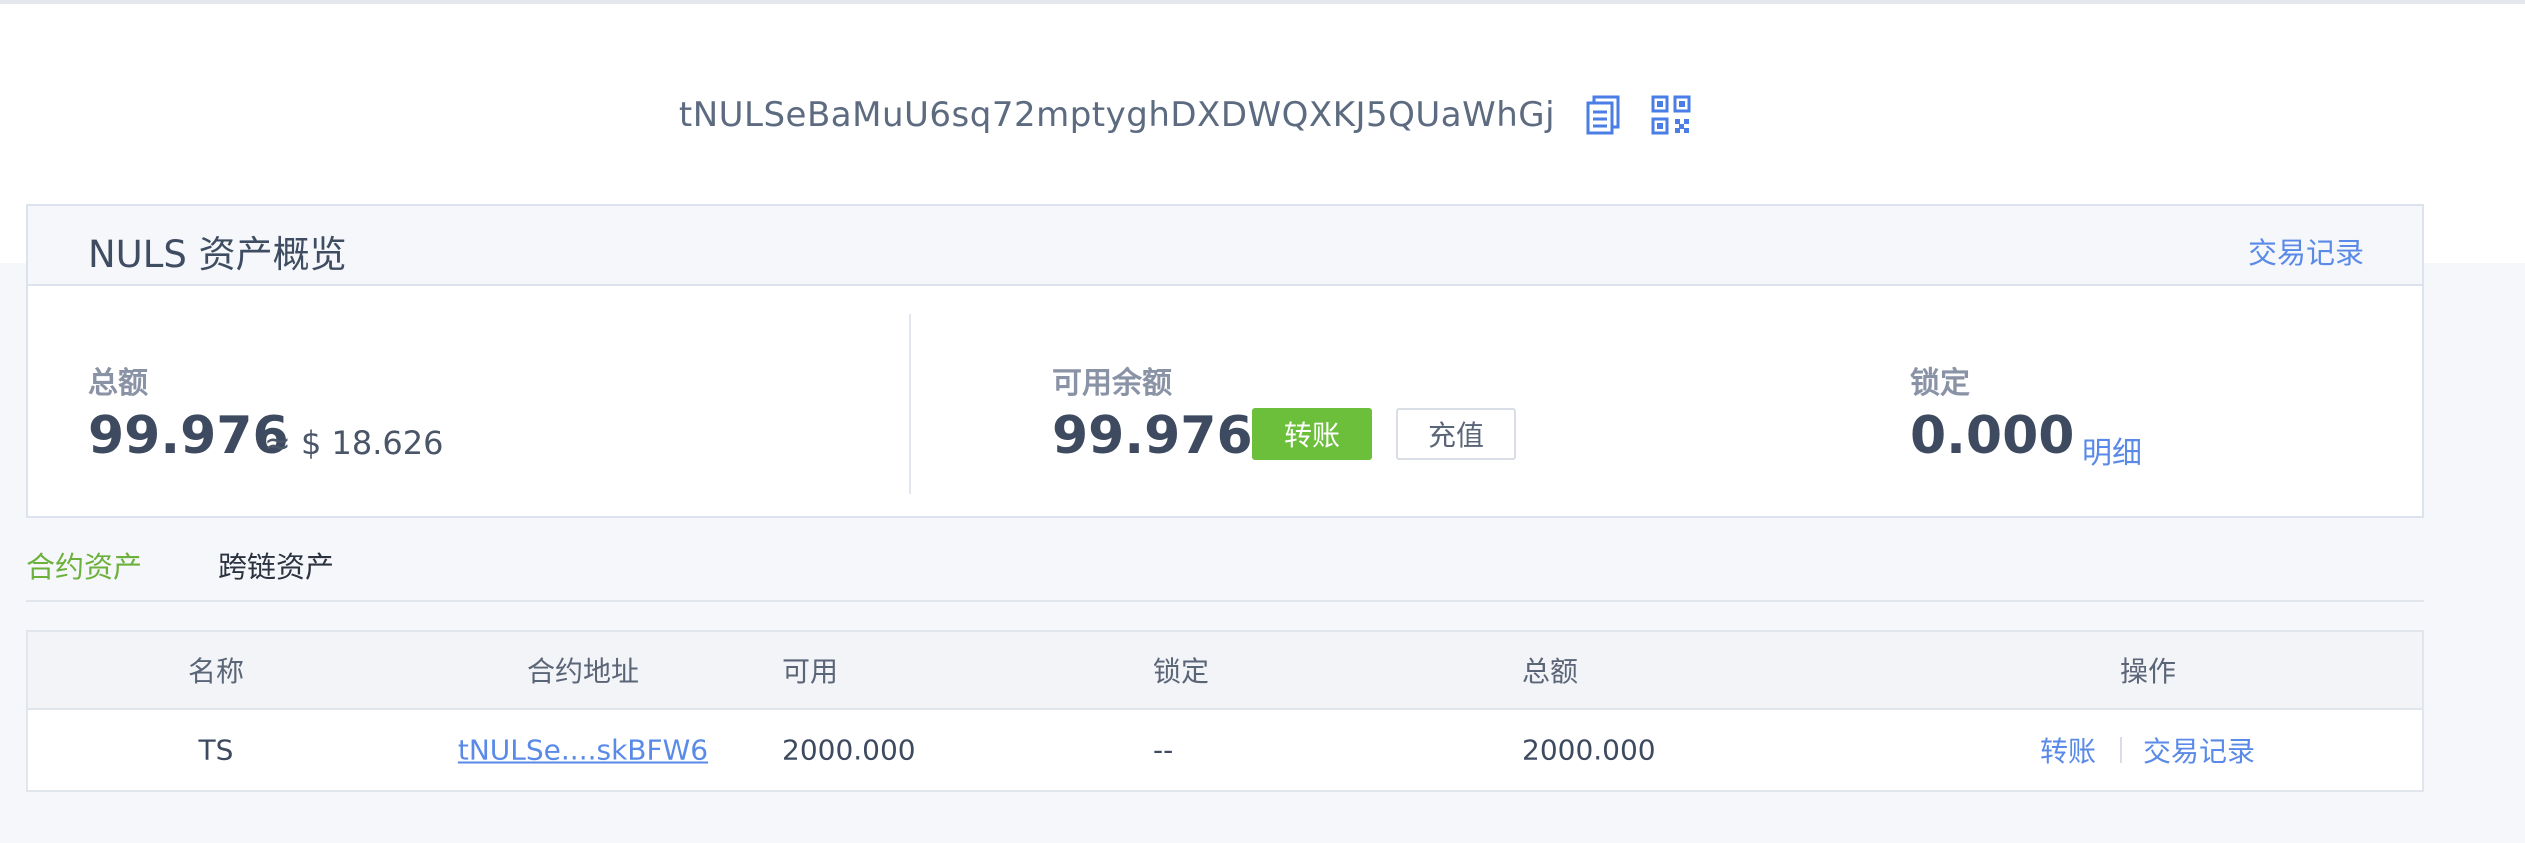 Image resolution: width=2525 pixels, height=843 pixels. I want to click on col-header-available: 可用, so click(810, 671).